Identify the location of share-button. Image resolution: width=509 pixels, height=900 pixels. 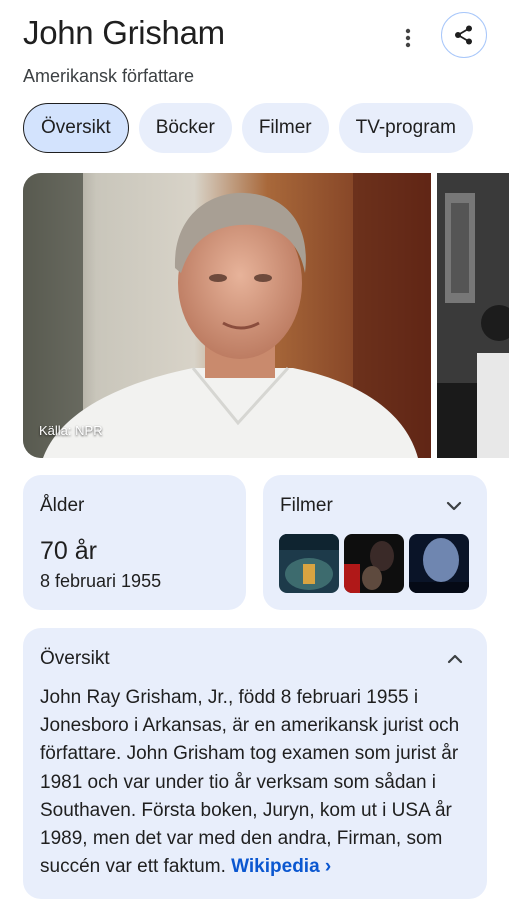
(464, 35).